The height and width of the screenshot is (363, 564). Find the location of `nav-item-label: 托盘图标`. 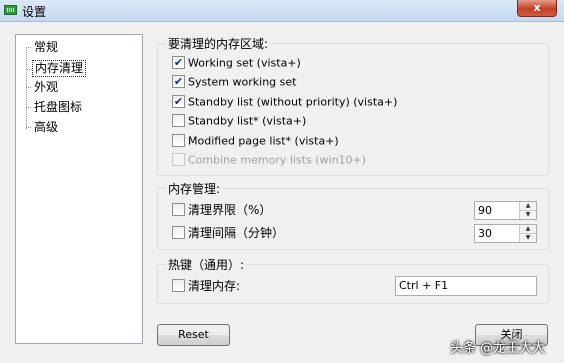

nav-item-label: 托盘图标 is located at coordinates (58, 107).